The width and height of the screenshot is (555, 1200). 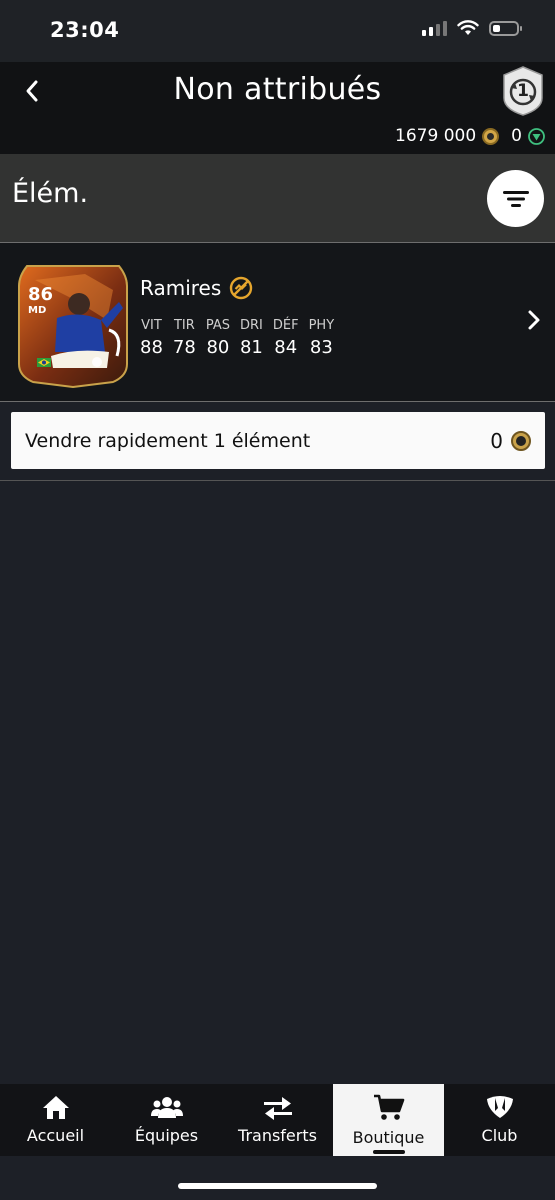 I want to click on tab-accueil: Accueil, so click(x=55, y=1120).